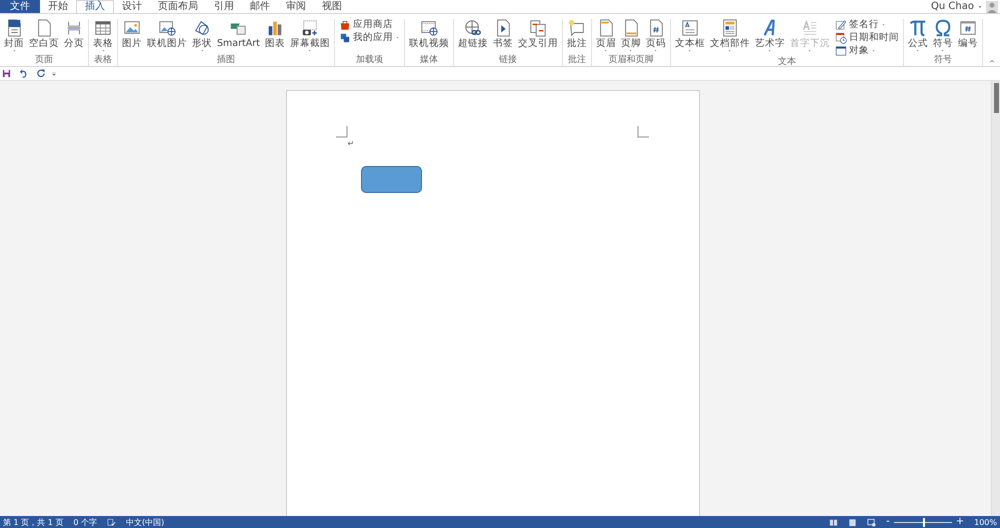 The image size is (1000, 528). What do you see at coordinates (853, 522) in the screenshot?
I see `print-layout-icon` at bounding box center [853, 522].